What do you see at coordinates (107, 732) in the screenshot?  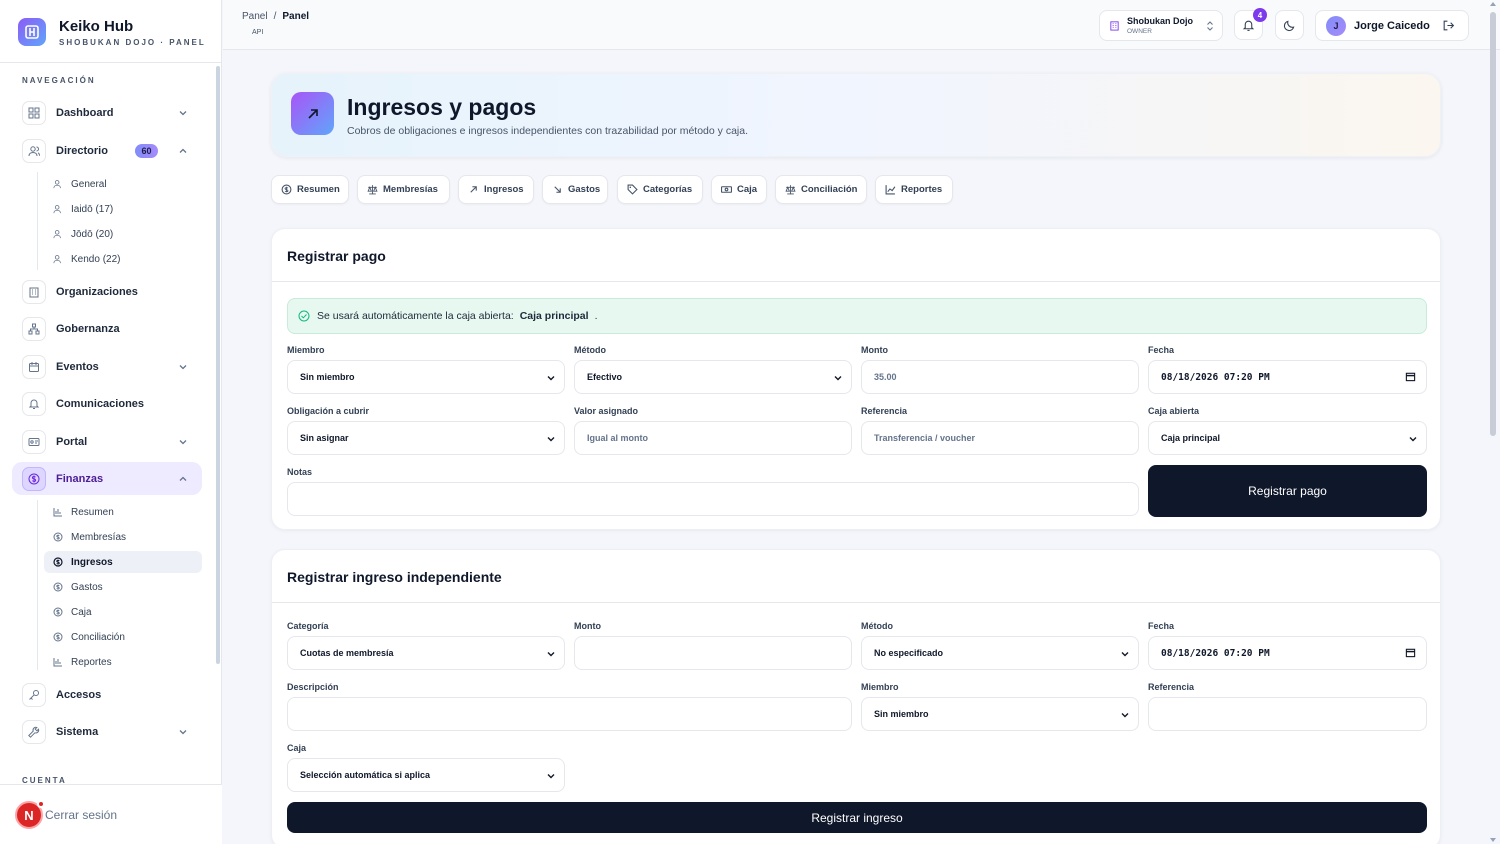 I see `sidebar-item-sistema: Sistema` at bounding box center [107, 732].